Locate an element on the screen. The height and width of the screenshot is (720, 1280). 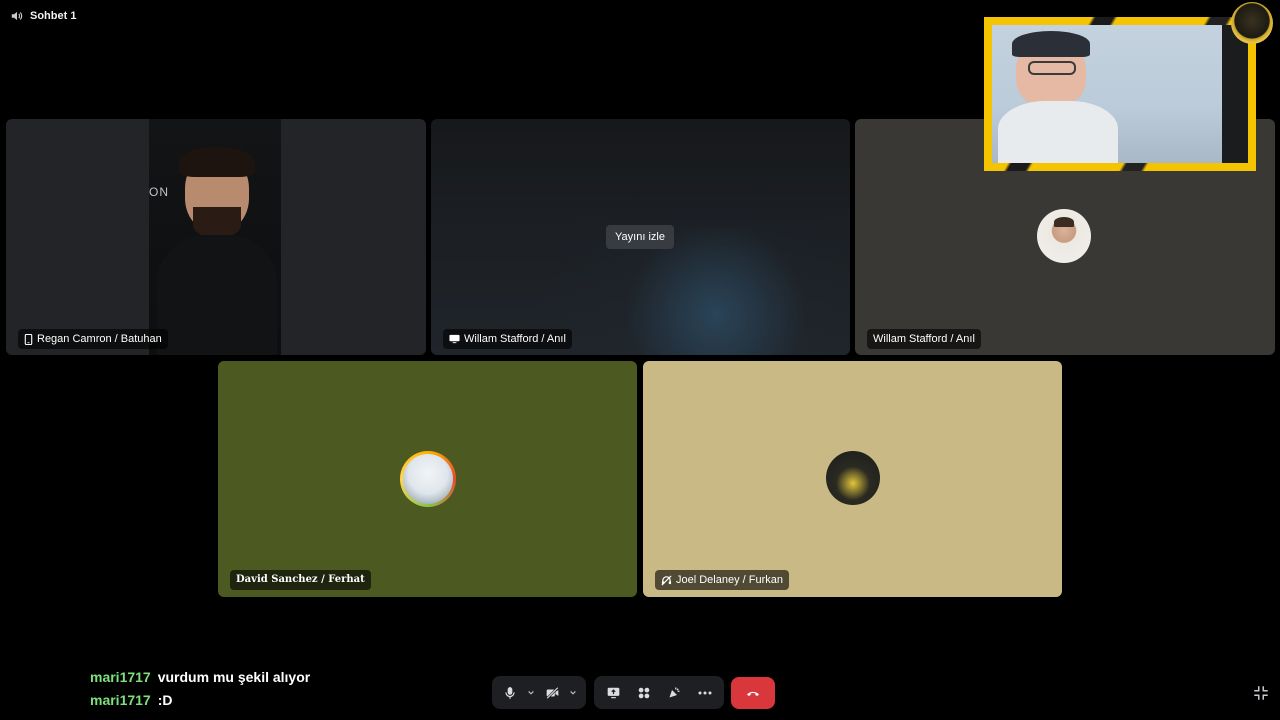
share-screen-button is located at coordinates (613, 693).